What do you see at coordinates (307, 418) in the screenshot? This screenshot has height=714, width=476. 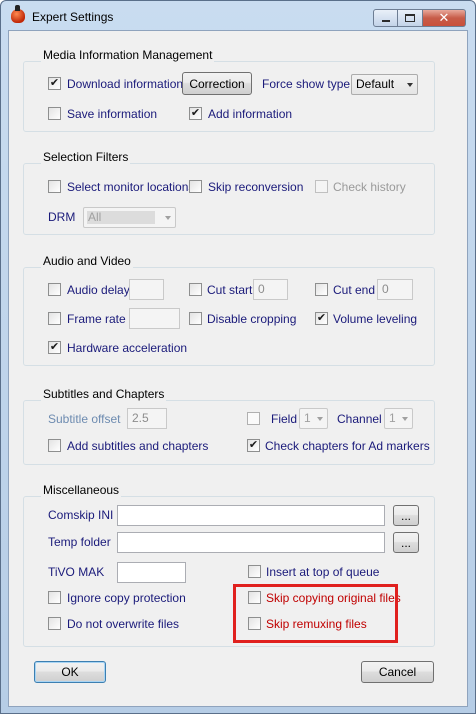 I see `field-value: 1` at bounding box center [307, 418].